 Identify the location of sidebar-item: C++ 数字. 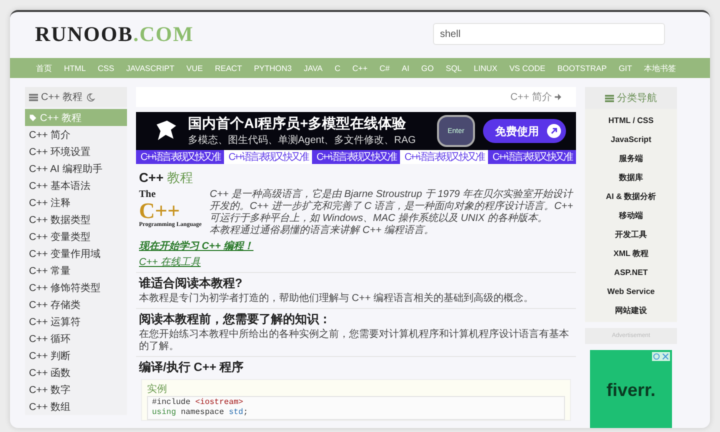
(76, 389).